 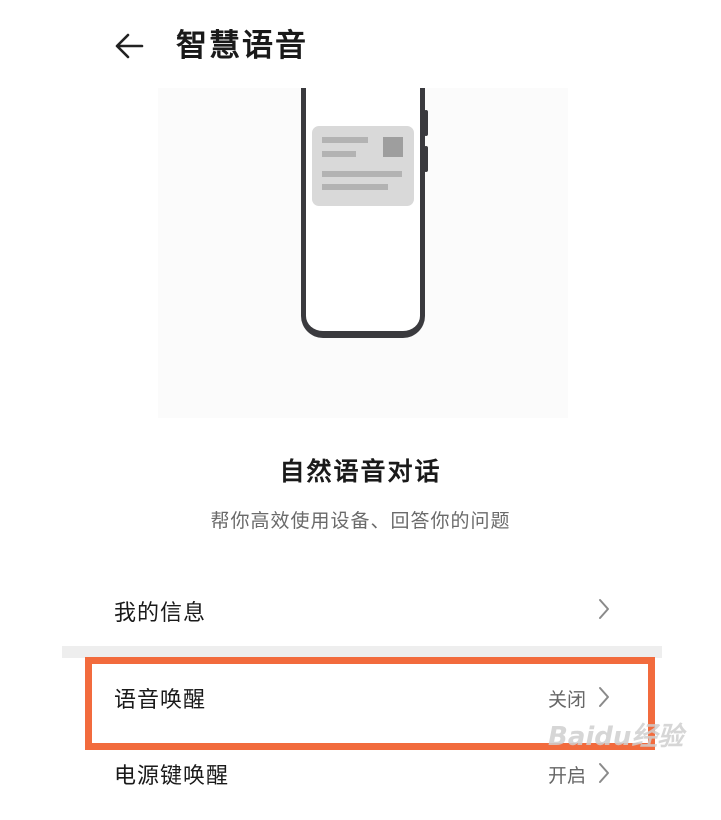 I want to click on watermark: Baidu经验, so click(x=616, y=737).